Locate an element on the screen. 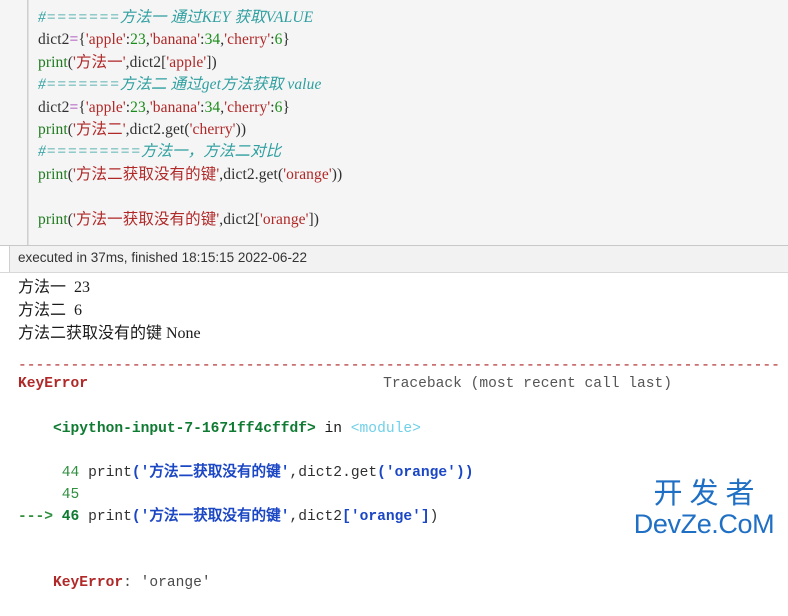  traceback-scope: <module> is located at coordinates (385, 429).